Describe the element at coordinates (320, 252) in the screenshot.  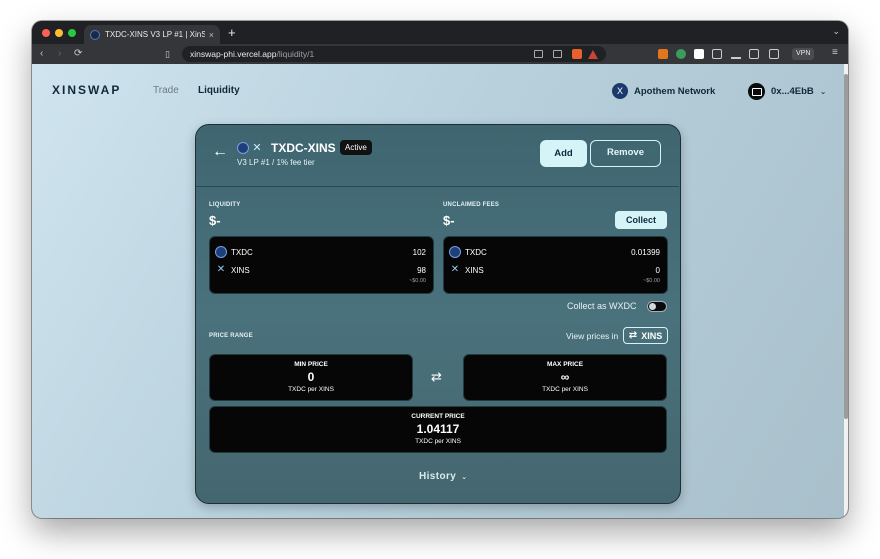
I see `token-row: TXDC 102` at that location.